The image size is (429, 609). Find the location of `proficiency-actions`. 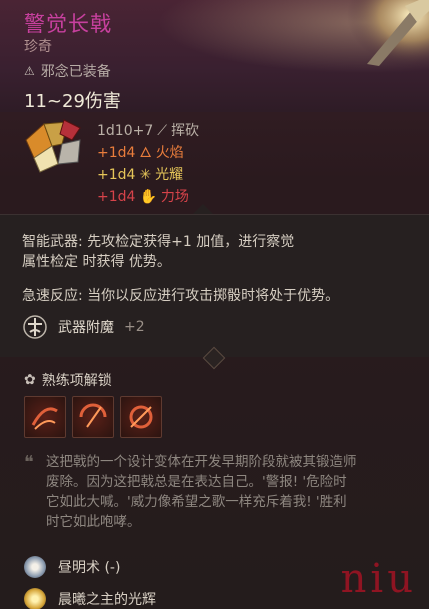

proficiency-actions is located at coordinates (93, 417).